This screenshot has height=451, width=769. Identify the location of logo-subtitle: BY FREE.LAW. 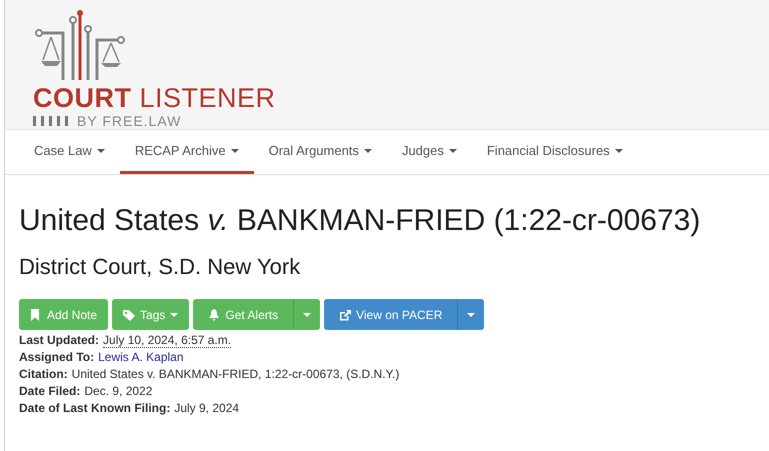
(129, 121).